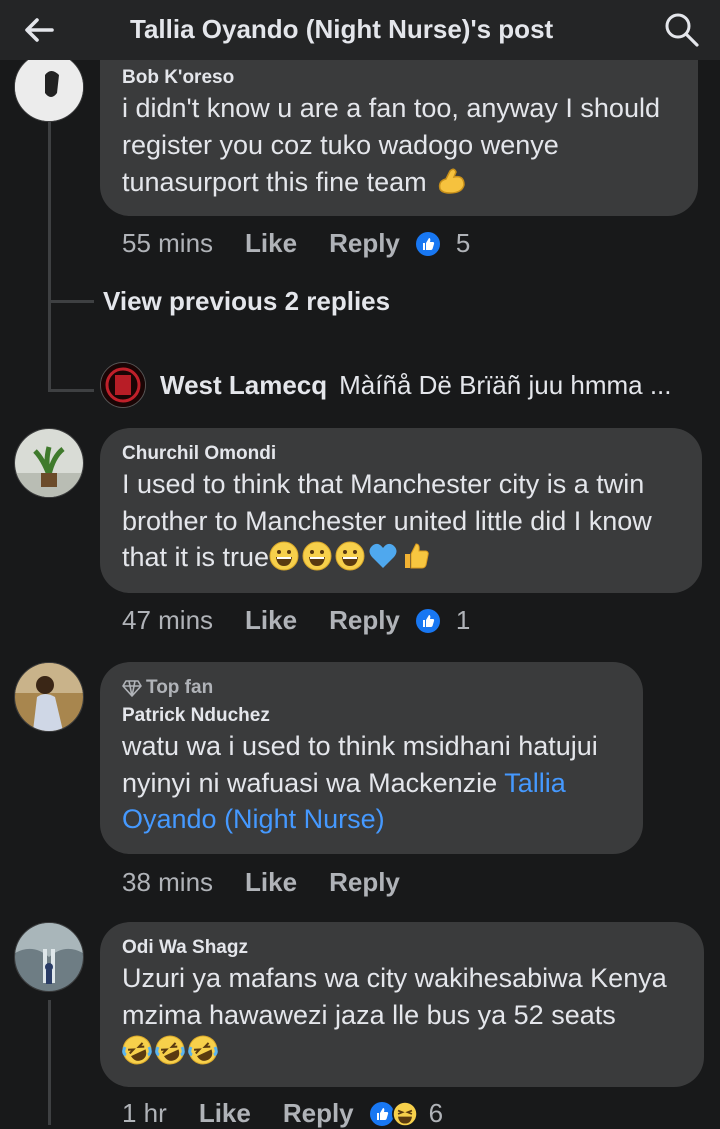 The height and width of the screenshot is (1129, 720). I want to click on comment-meta: 1 hr Like Reply 6, so click(282, 1113).